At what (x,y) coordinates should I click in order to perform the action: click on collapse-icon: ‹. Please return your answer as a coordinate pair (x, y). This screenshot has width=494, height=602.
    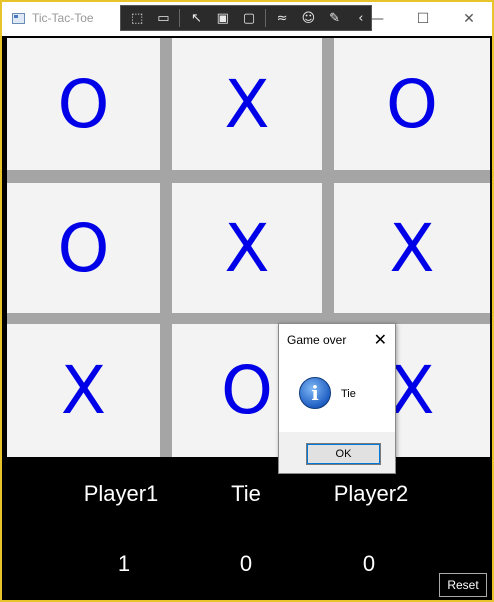
    Looking at the image, I should click on (361, 18).